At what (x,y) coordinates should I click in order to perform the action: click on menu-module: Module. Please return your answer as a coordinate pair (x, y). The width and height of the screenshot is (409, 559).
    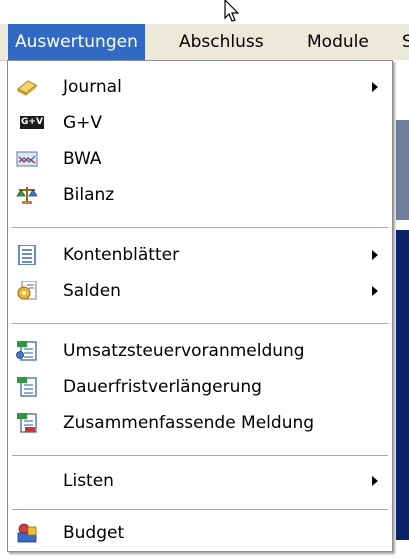
    Looking at the image, I should click on (338, 42).